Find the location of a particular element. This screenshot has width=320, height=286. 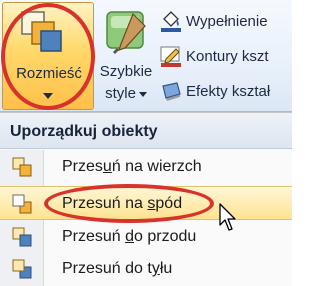

bring-to-front-icon is located at coordinates (22, 167).